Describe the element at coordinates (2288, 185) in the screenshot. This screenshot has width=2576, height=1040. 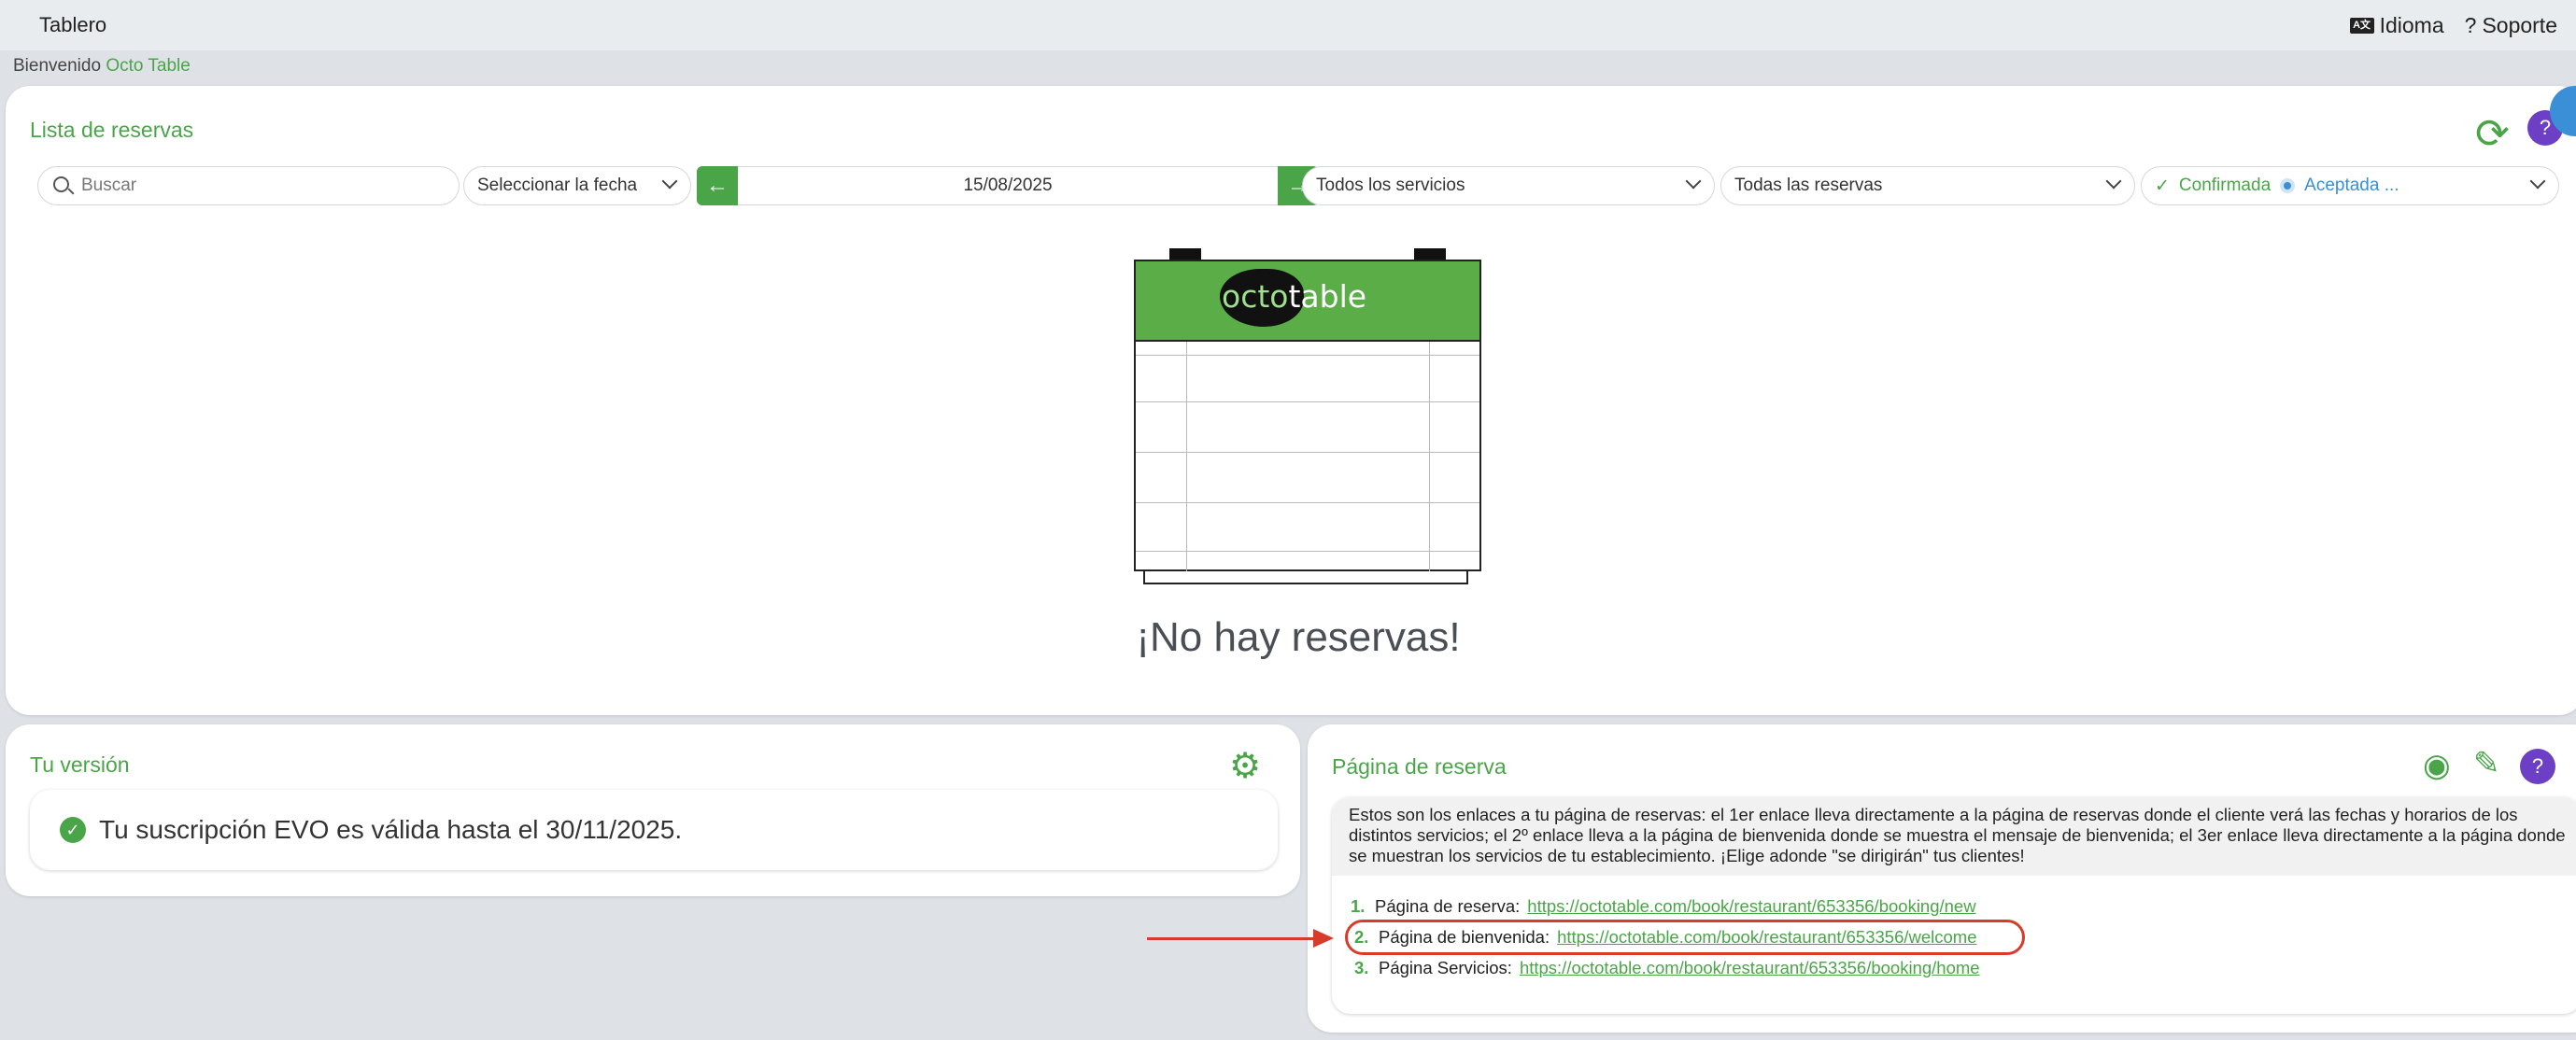
I see `radio-dot-icon` at that location.